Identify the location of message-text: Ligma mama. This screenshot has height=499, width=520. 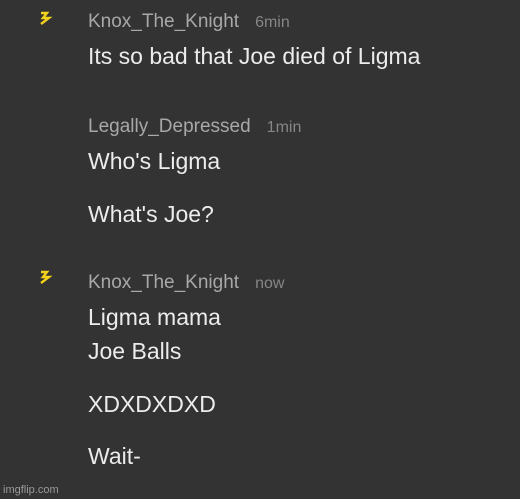
(154, 317).